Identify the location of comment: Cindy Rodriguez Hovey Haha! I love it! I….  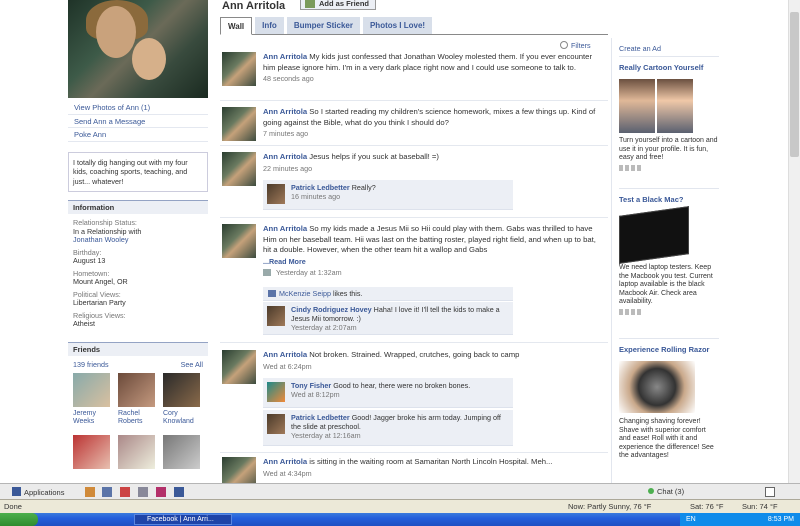
(388, 318).